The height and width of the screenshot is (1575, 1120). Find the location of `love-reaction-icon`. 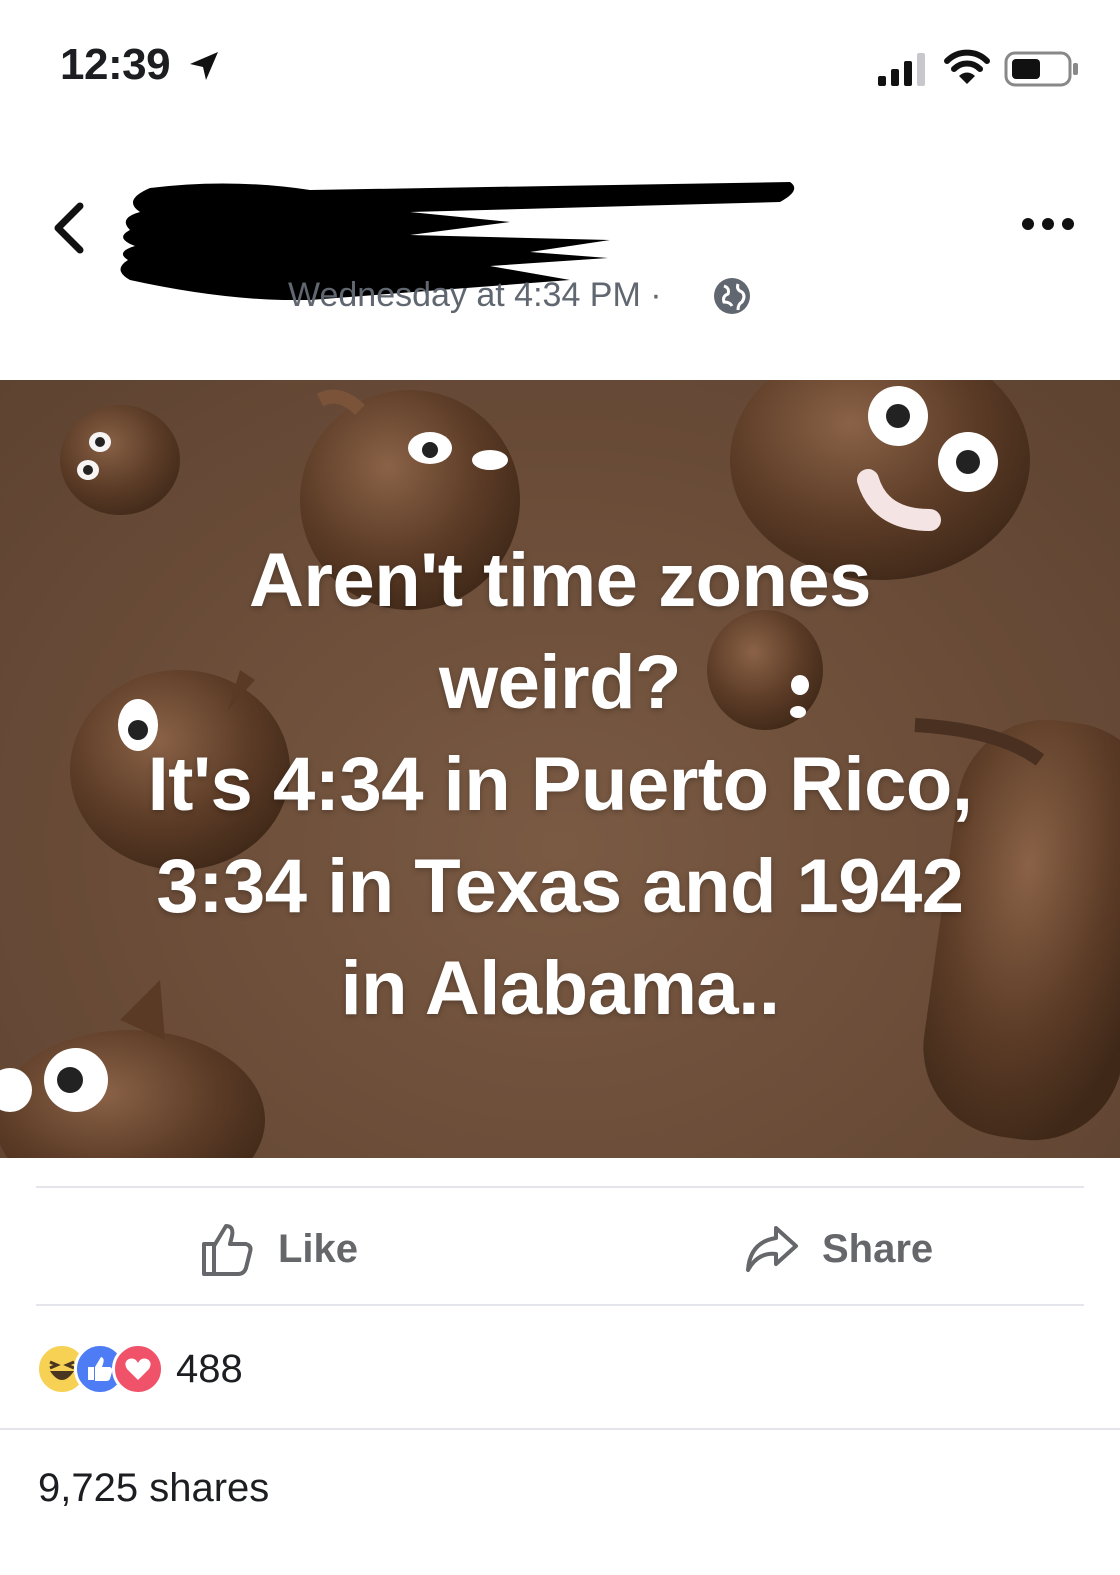

love-reaction-icon is located at coordinates (138, 1369).